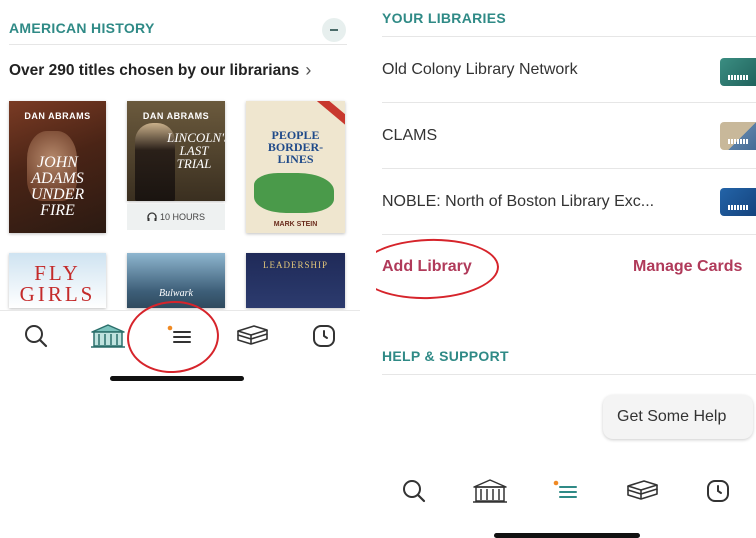 The width and height of the screenshot is (756, 538). I want to click on audio-duration: 10 HOURS, so click(182, 217).